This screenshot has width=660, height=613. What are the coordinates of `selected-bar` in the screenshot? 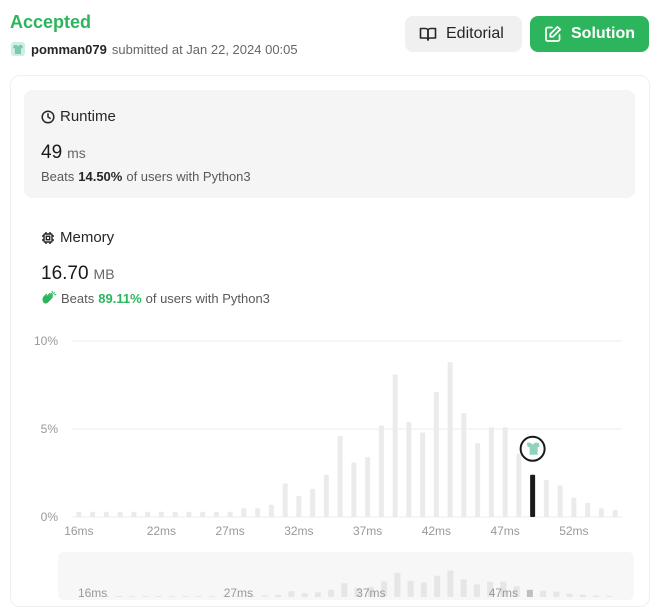 It's located at (533, 495).